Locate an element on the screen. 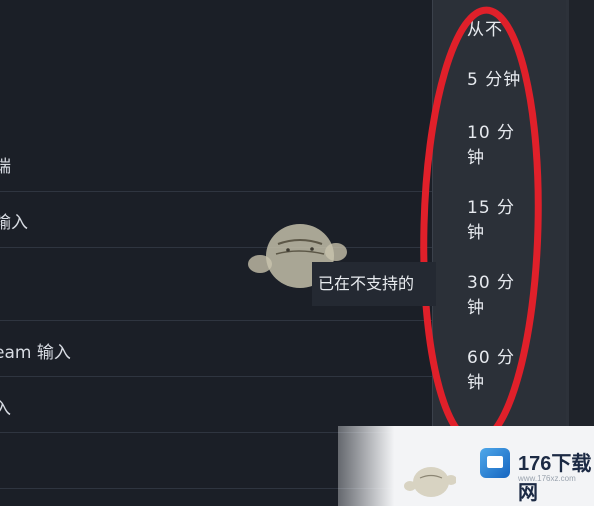 The height and width of the screenshot is (506, 594). site-logo-icon is located at coordinates (495, 463).